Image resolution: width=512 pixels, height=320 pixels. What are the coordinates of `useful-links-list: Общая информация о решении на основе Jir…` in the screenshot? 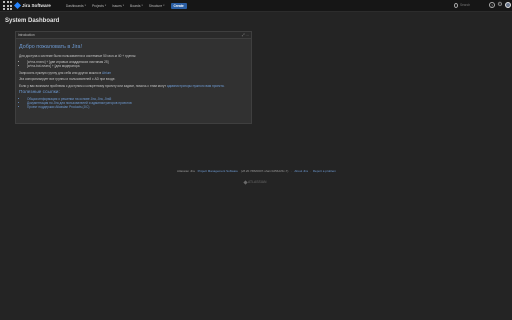 It's located at (133, 103).